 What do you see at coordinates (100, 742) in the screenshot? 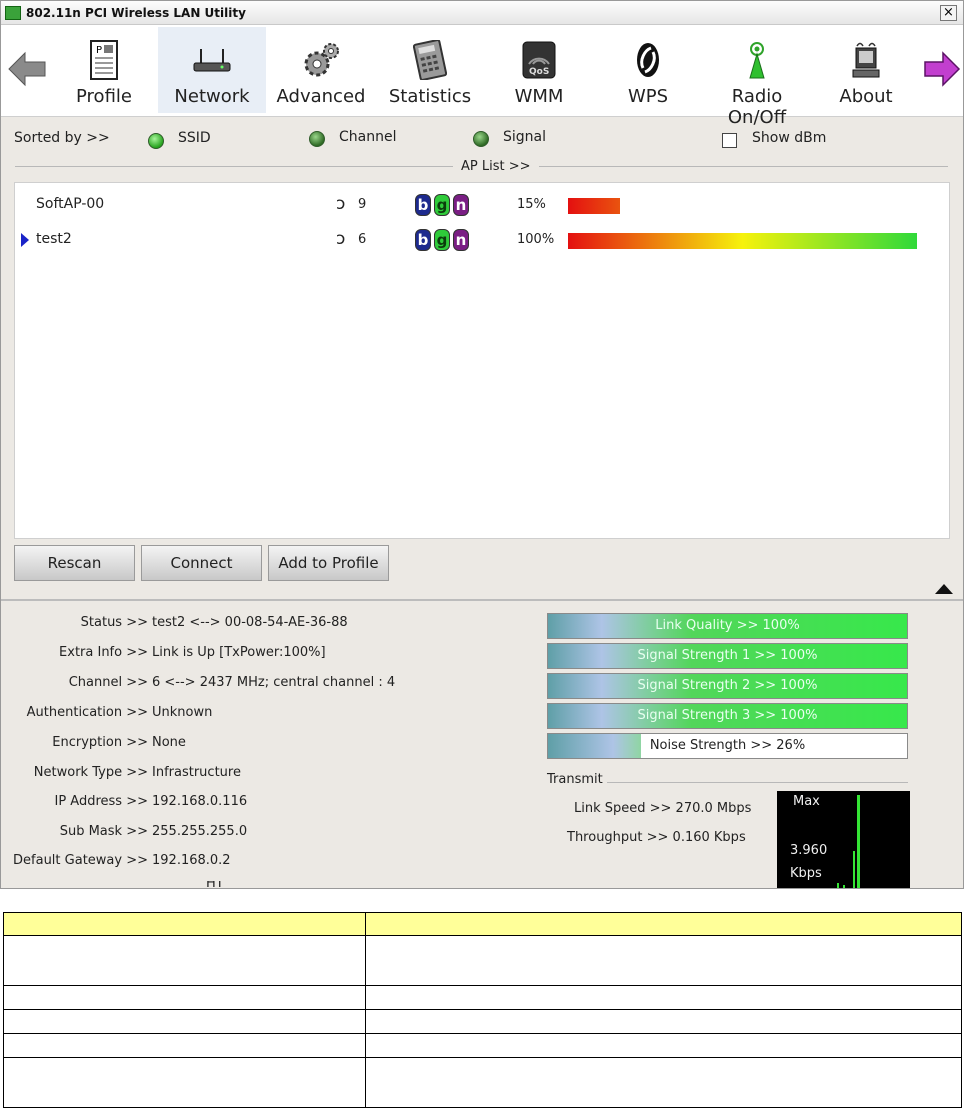
I see `info-label: Encryption >>` at bounding box center [100, 742].